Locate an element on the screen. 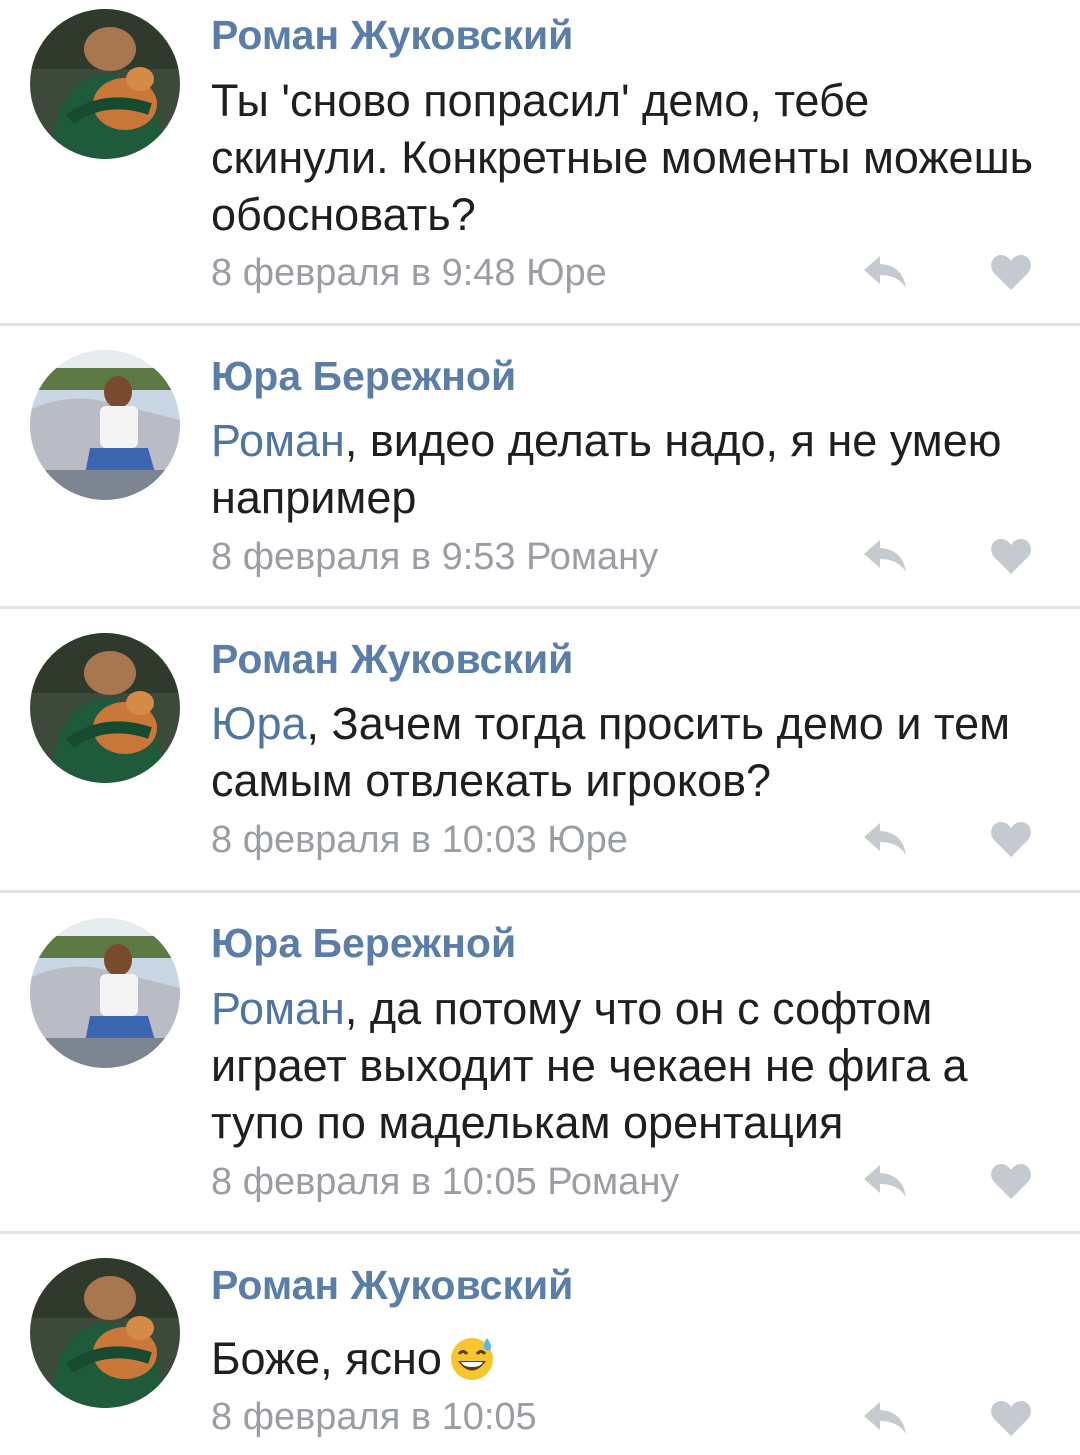  comment-meta: 8 февраля в 10:03 Юре is located at coordinates (419, 840).